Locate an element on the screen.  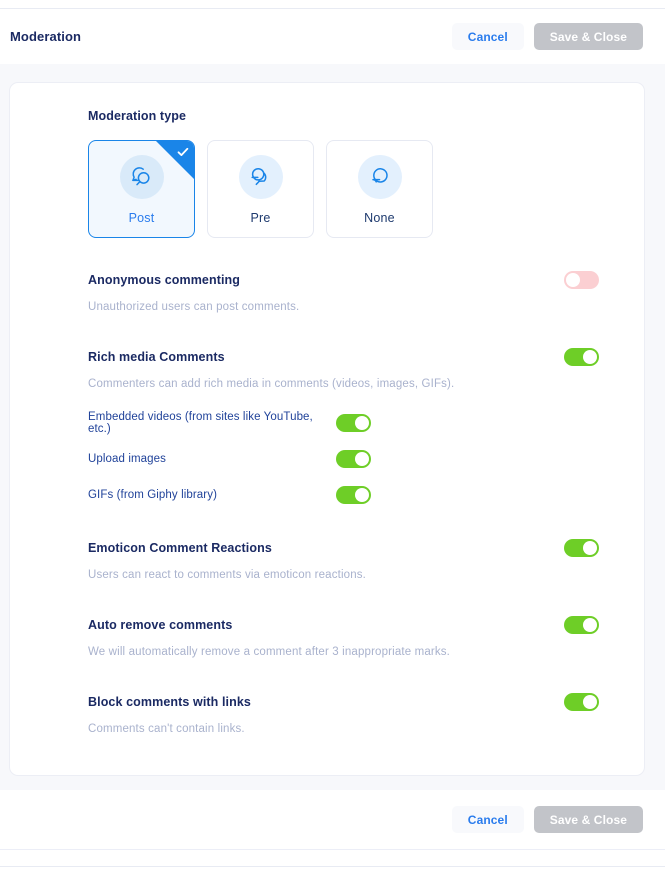
toggle-embedded-videos is located at coordinates (353, 422).